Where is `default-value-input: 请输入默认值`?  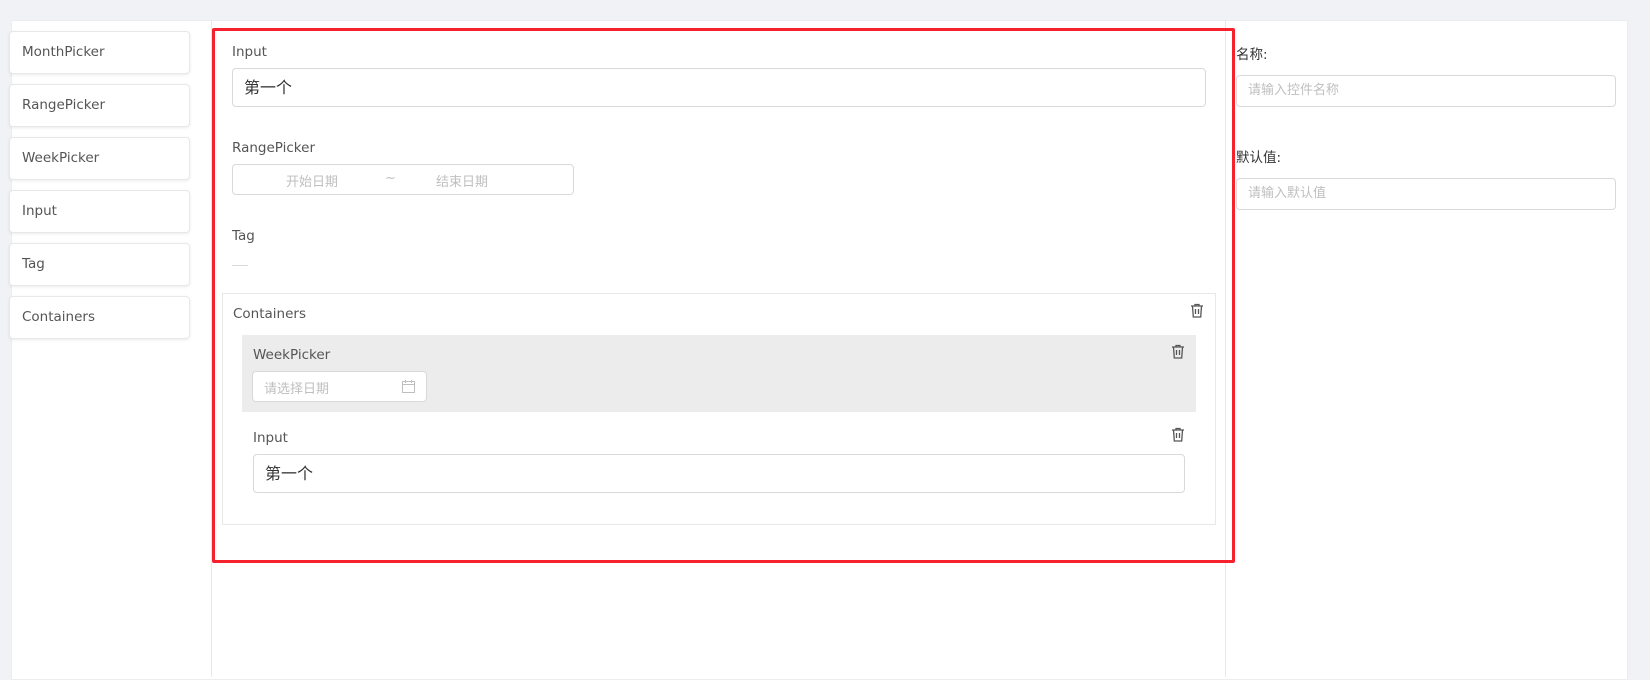
default-value-input: 请输入默认值 is located at coordinates (1426, 194).